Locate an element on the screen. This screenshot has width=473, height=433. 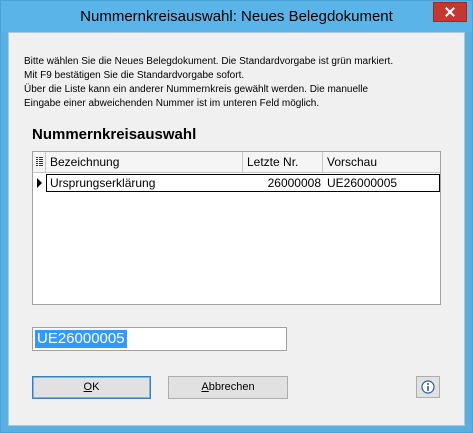
manual-number-value: UE26000005 is located at coordinates (81, 339).